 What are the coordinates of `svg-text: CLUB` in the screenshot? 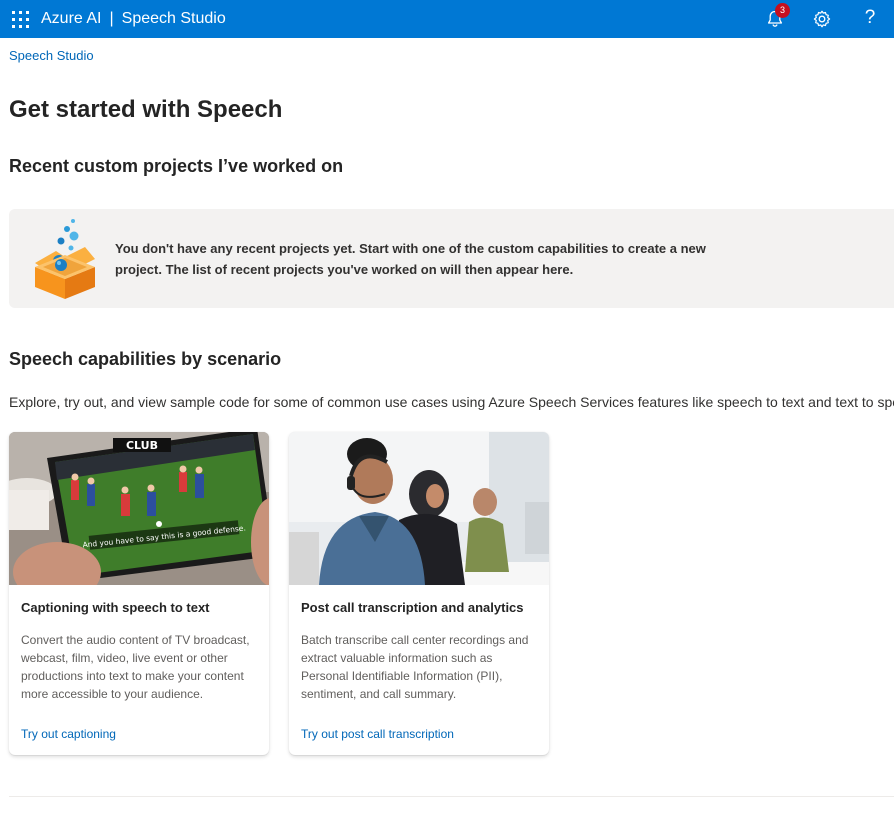 It's located at (142, 445).